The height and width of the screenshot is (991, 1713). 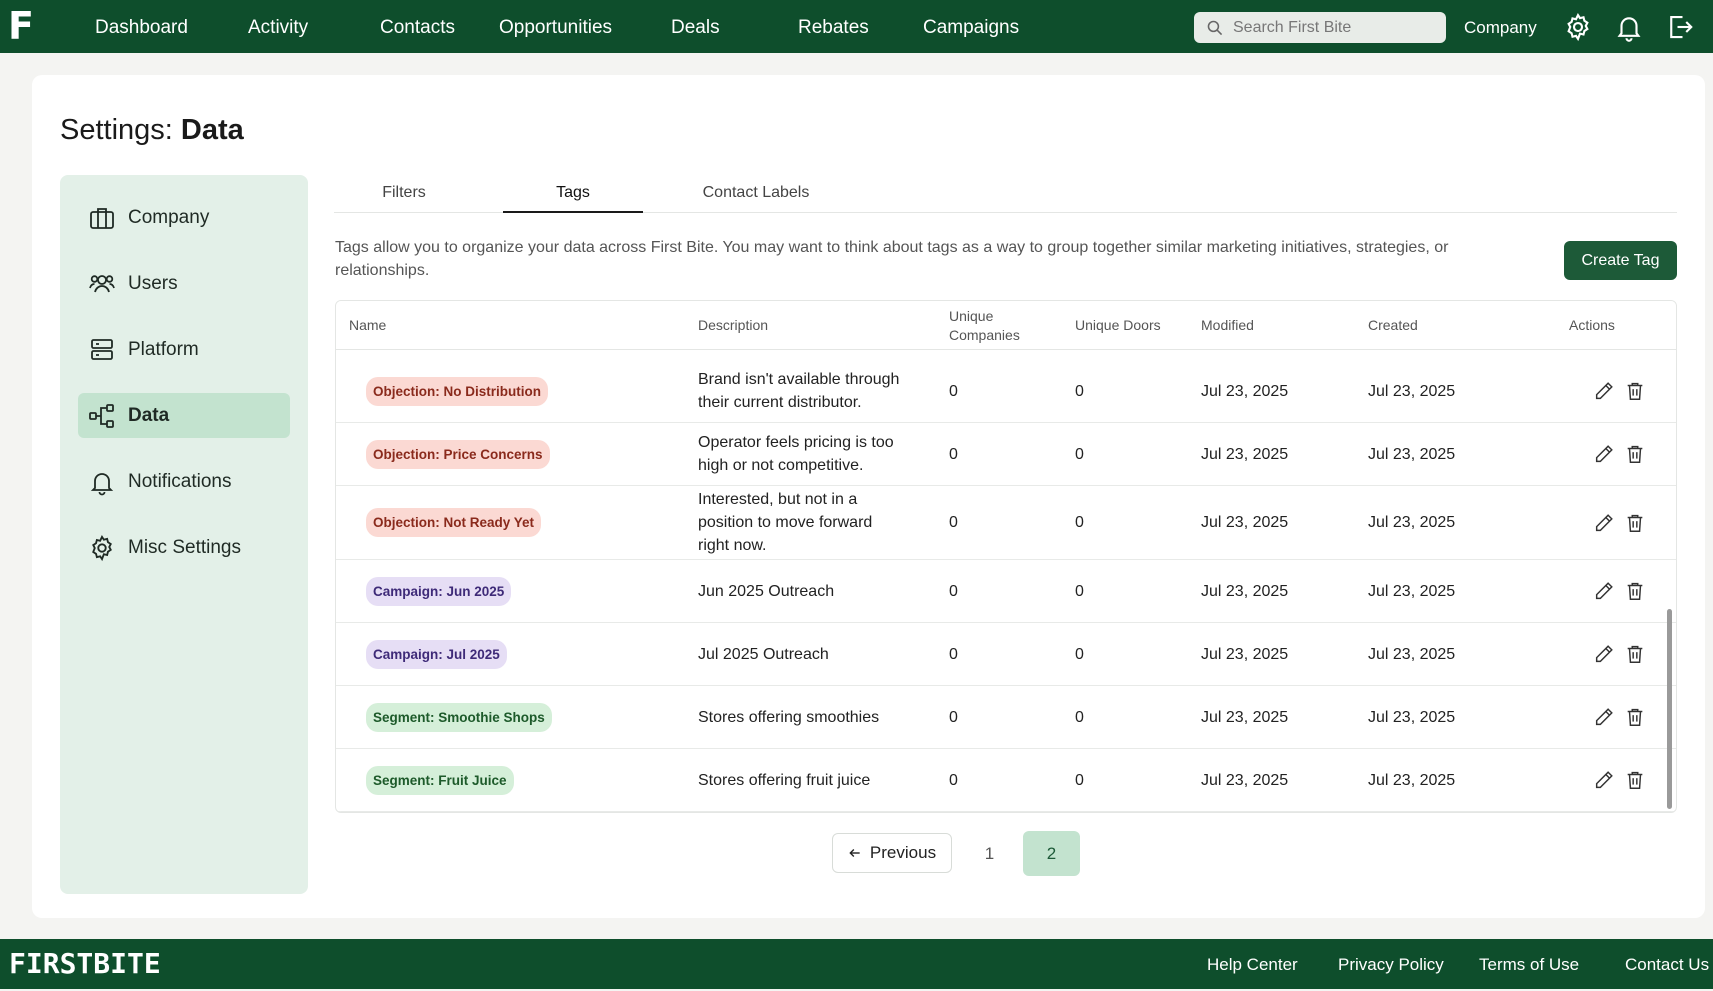 I want to click on footer-terms-of-use: Terms of Use, so click(x=1529, y=965).